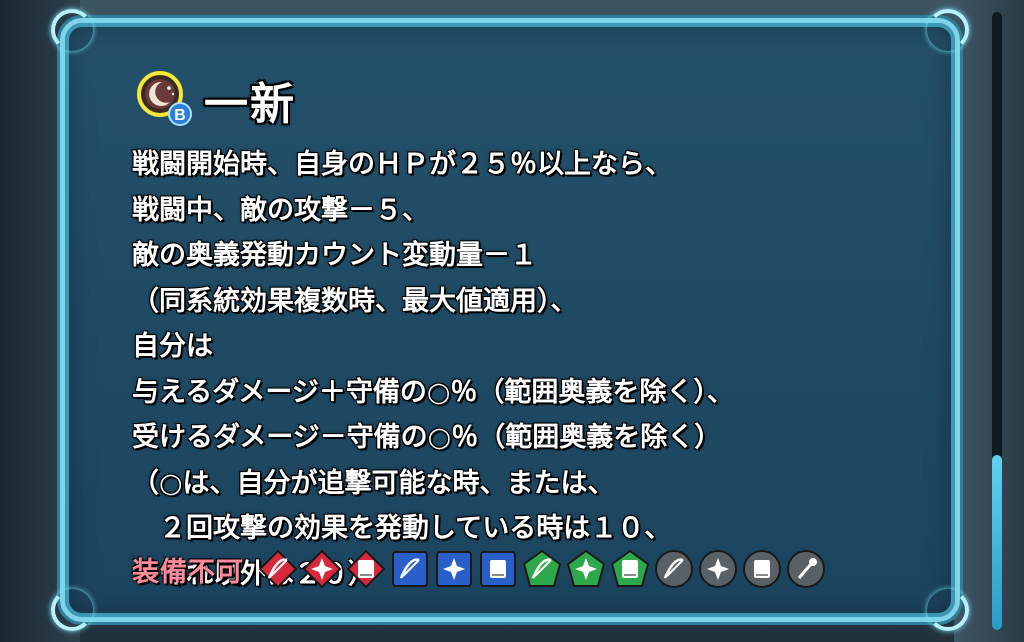 Image resolution: width=1024 pixels, height=642 pixels. I want to click on description-line: 自分は, so click(172, 346).